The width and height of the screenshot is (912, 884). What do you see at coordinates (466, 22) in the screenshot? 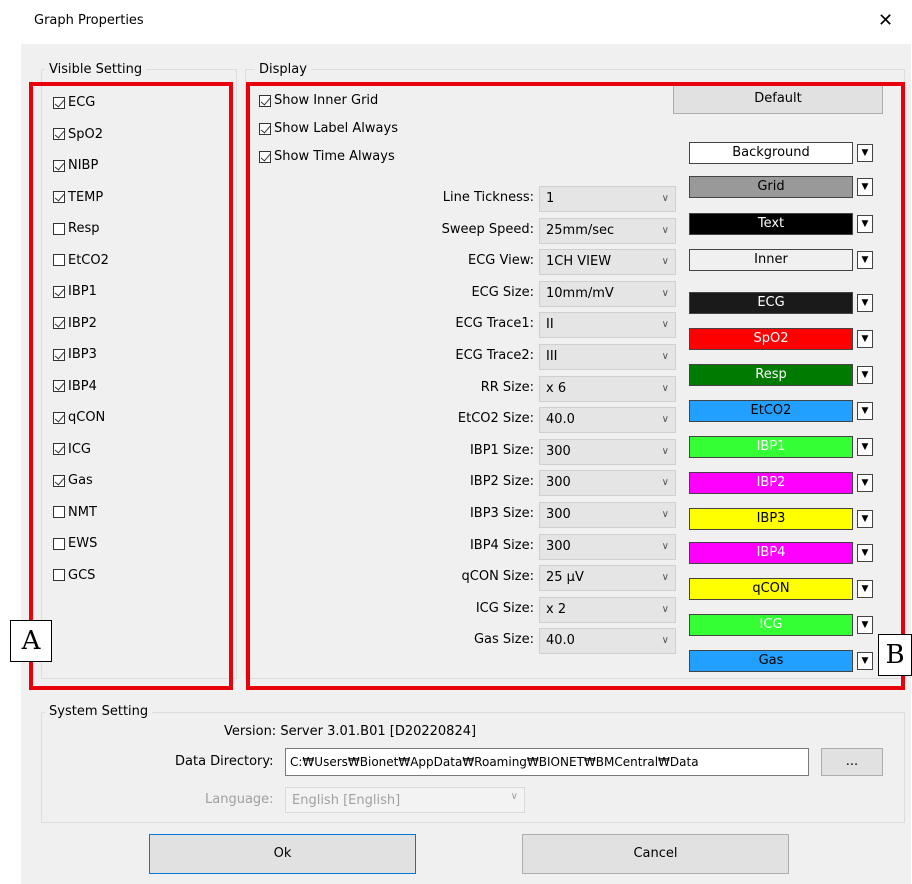
I see `title-bar: Graph Properties ✕` at bounding box center [466, 22].